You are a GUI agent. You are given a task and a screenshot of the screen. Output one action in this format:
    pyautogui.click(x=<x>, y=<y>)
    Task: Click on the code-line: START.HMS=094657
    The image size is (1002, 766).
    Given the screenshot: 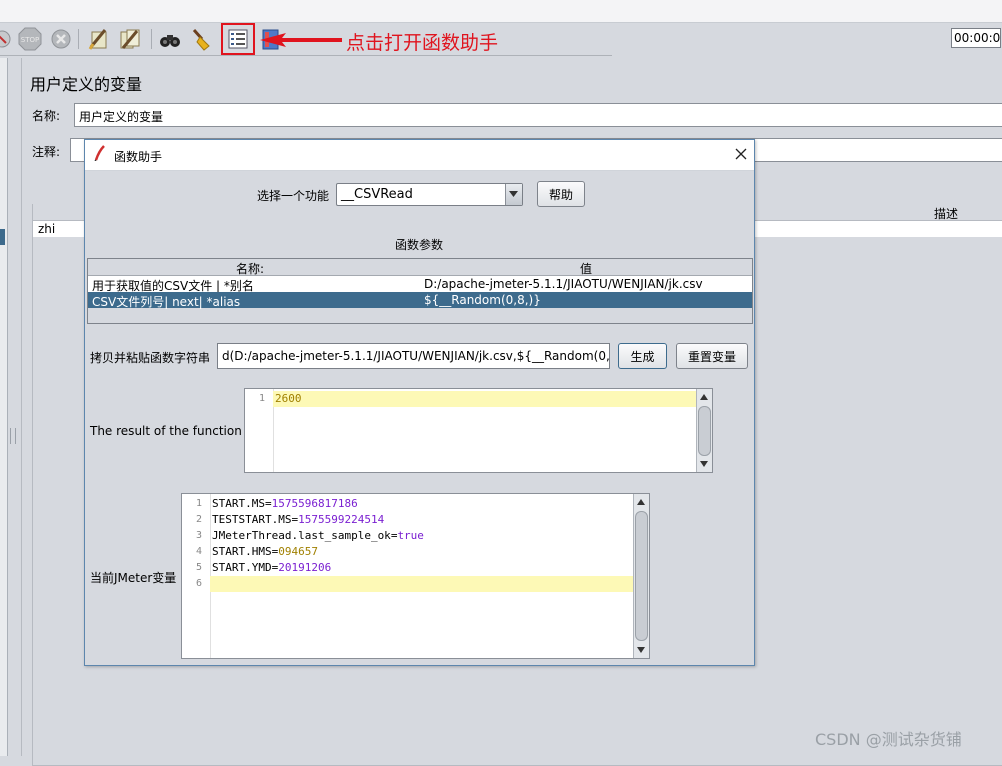 What is the action you would take?
    pyautogui.click(x=265, y=551)
    